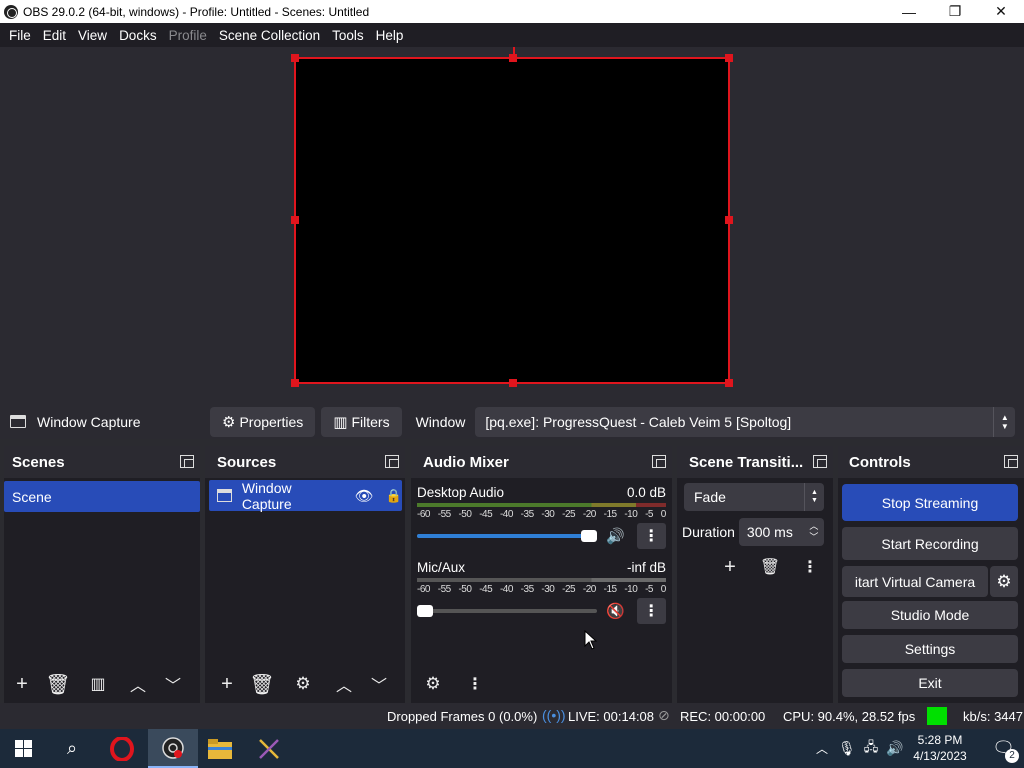 This screenshot has width=1024, height=768. Describe the element at coordinates (102, 496) in the screenshot. I see `scene-item: Scene` at that location.